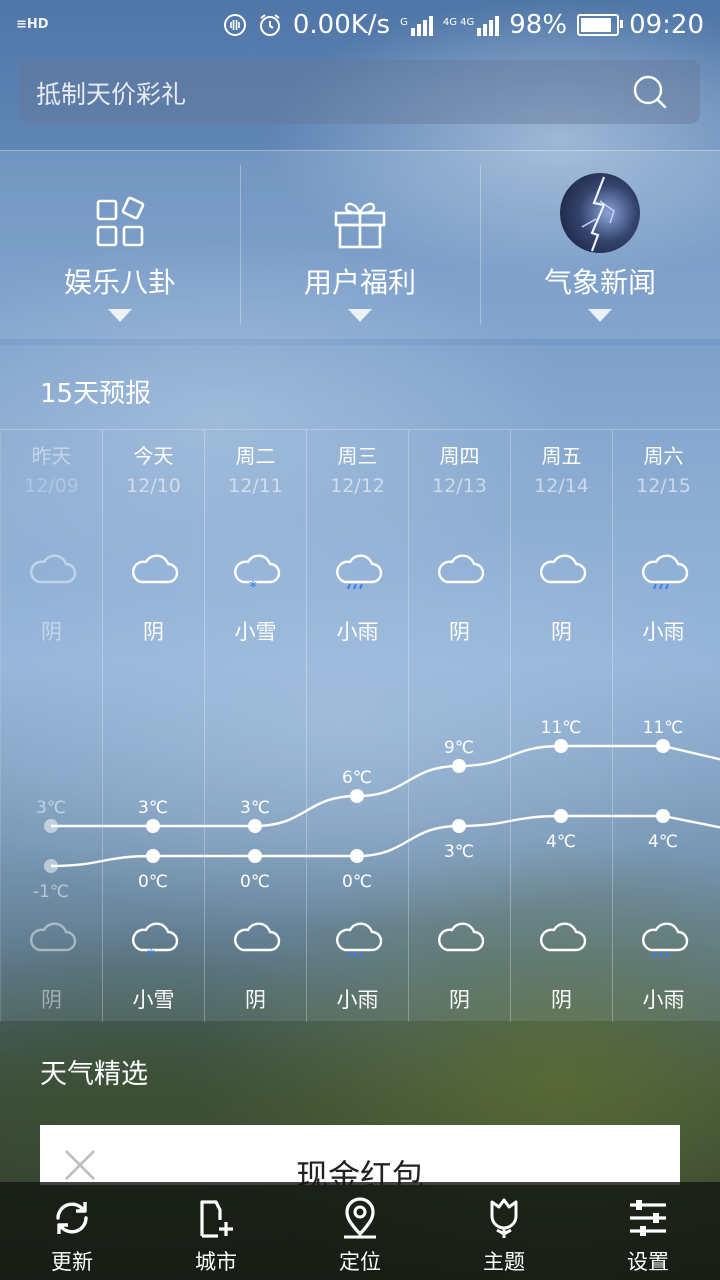 The width and height of the screenshot is (720, 1280). What do you see at coordinates (360, 1218) in the screenshot?
I see `location-icon` at bounding box center [360, 1218].